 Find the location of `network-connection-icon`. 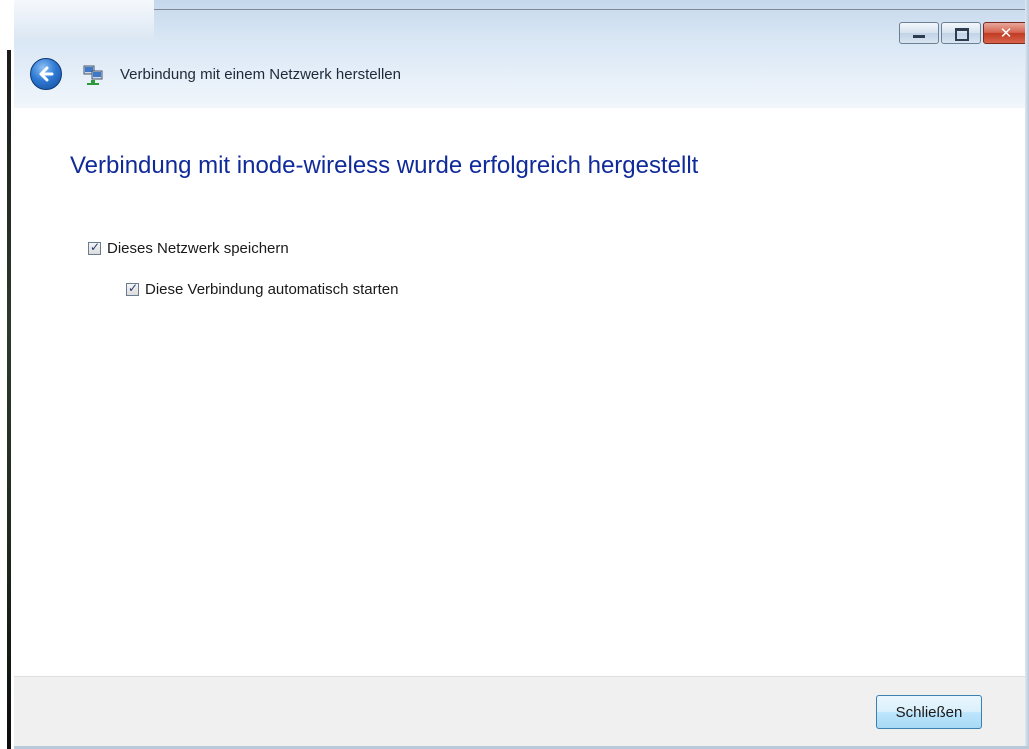

network-connection-icon is located at coordinates (93, 75).